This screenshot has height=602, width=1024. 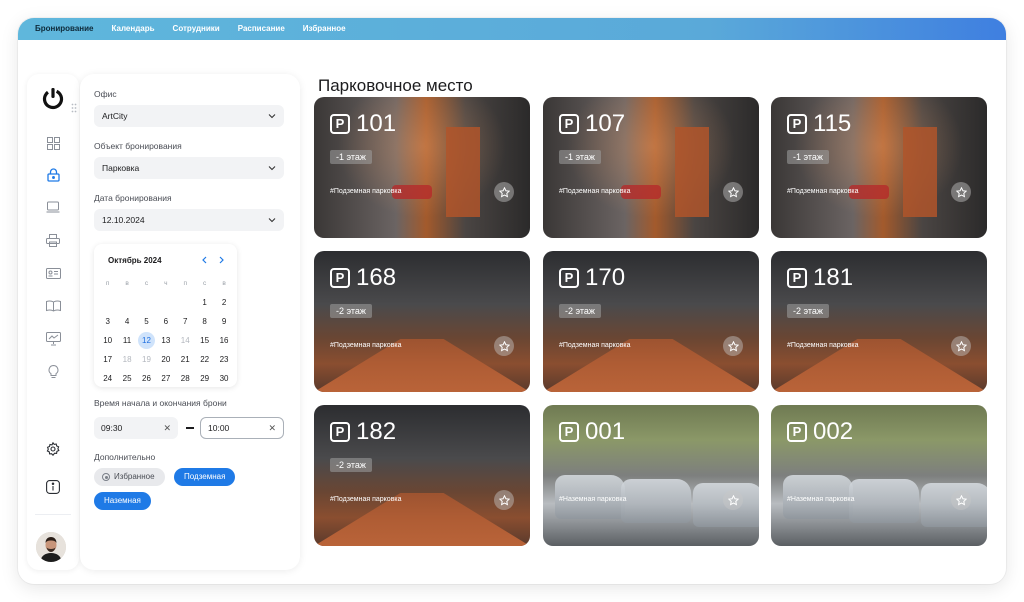 What do you see at coordinates (107, 378) in the screenshot?
I see `calendar-day: 24` at bounding box center [107, 378].